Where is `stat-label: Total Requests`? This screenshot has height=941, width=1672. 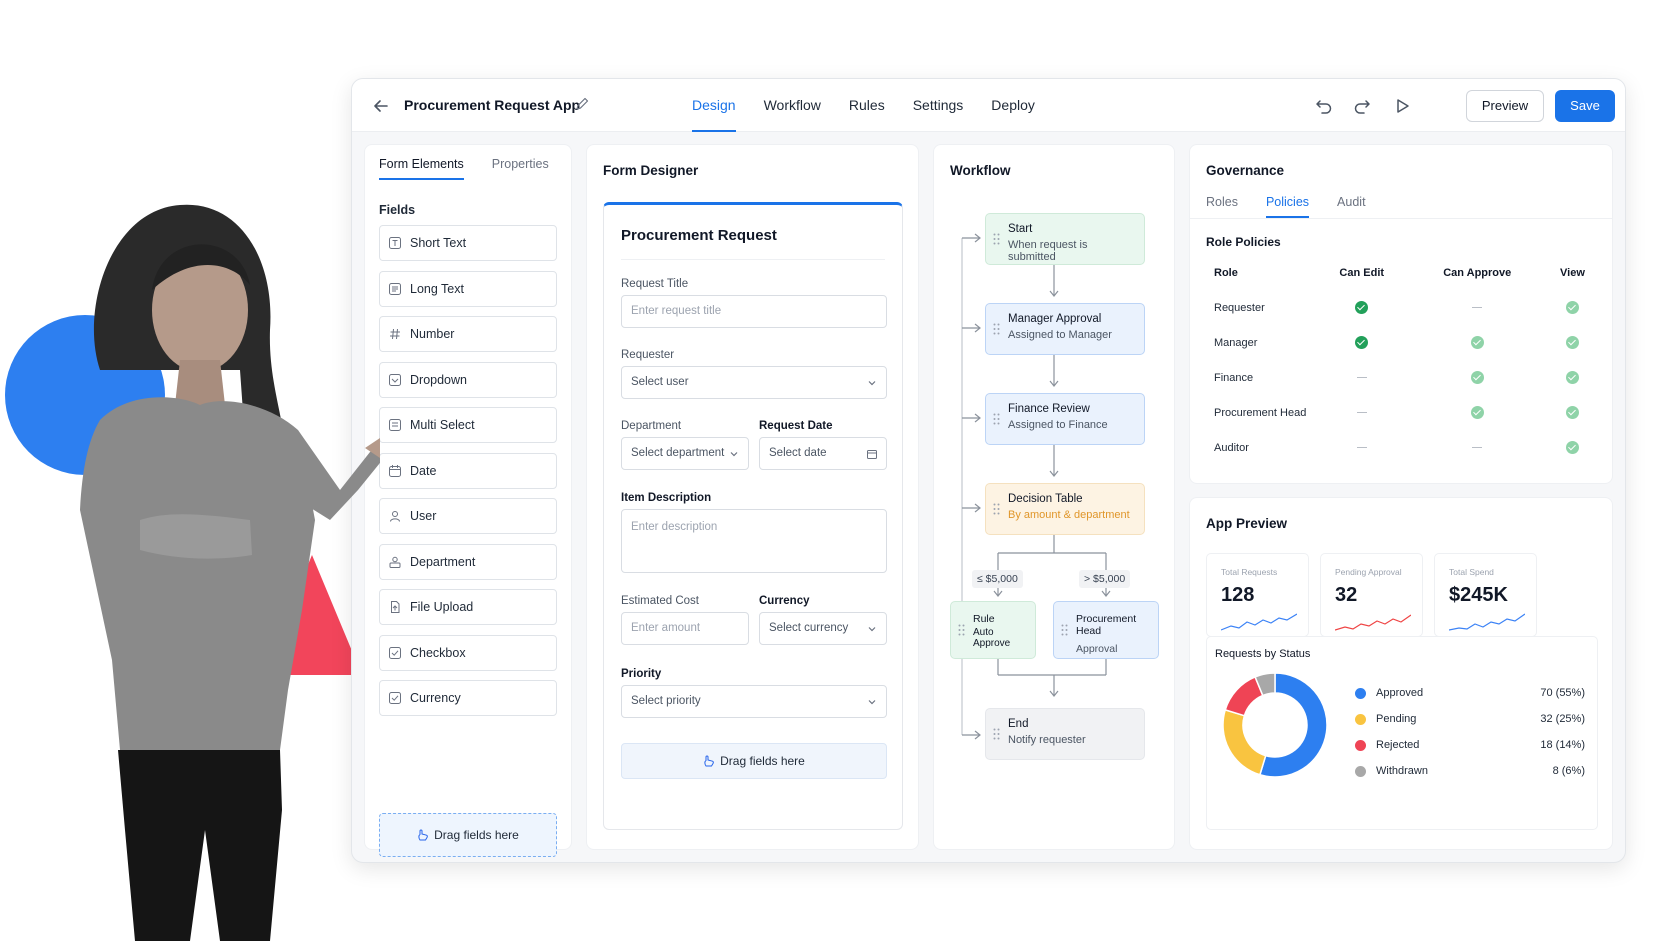 stat-label: Total Requests is located at coordinates (1249, 572).